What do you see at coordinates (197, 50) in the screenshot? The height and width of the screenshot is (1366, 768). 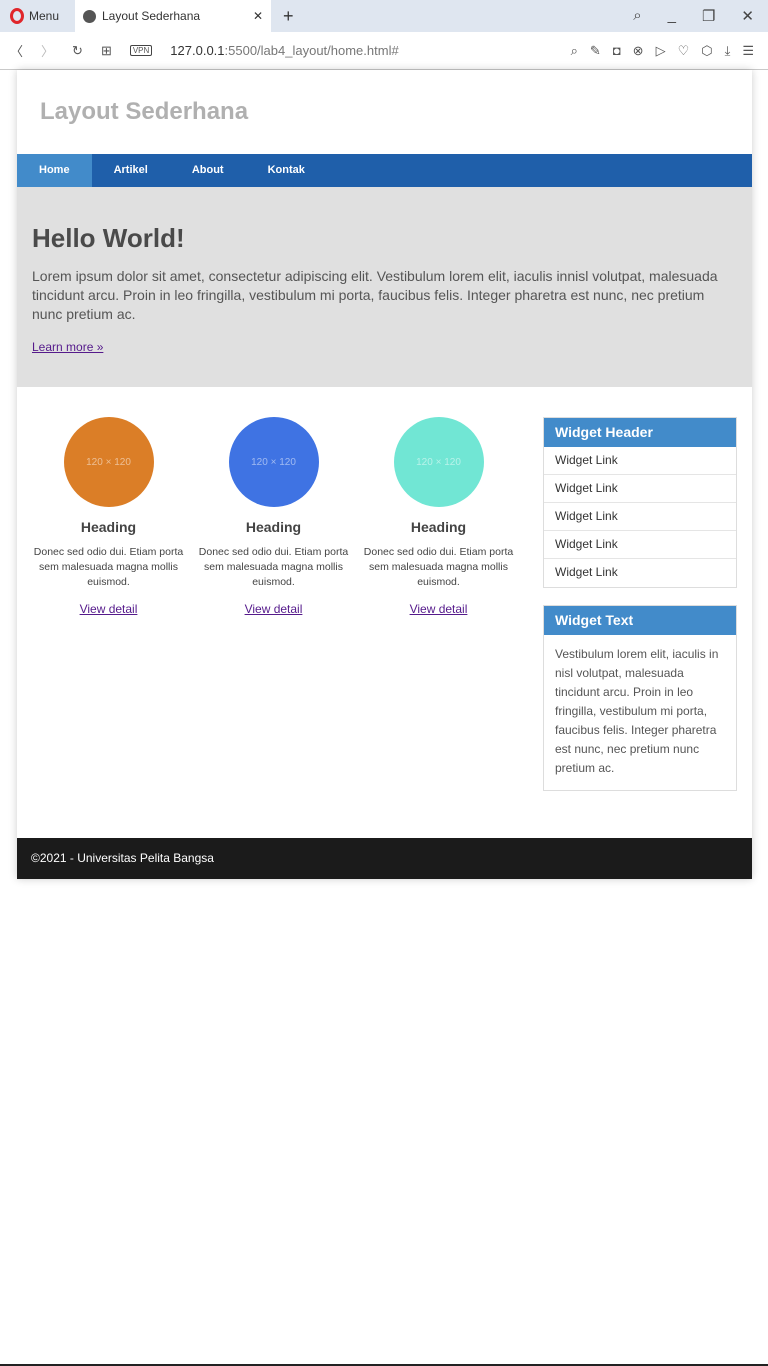 I see `url-host: 127.0.0.1` at bounding box center [197, 50].